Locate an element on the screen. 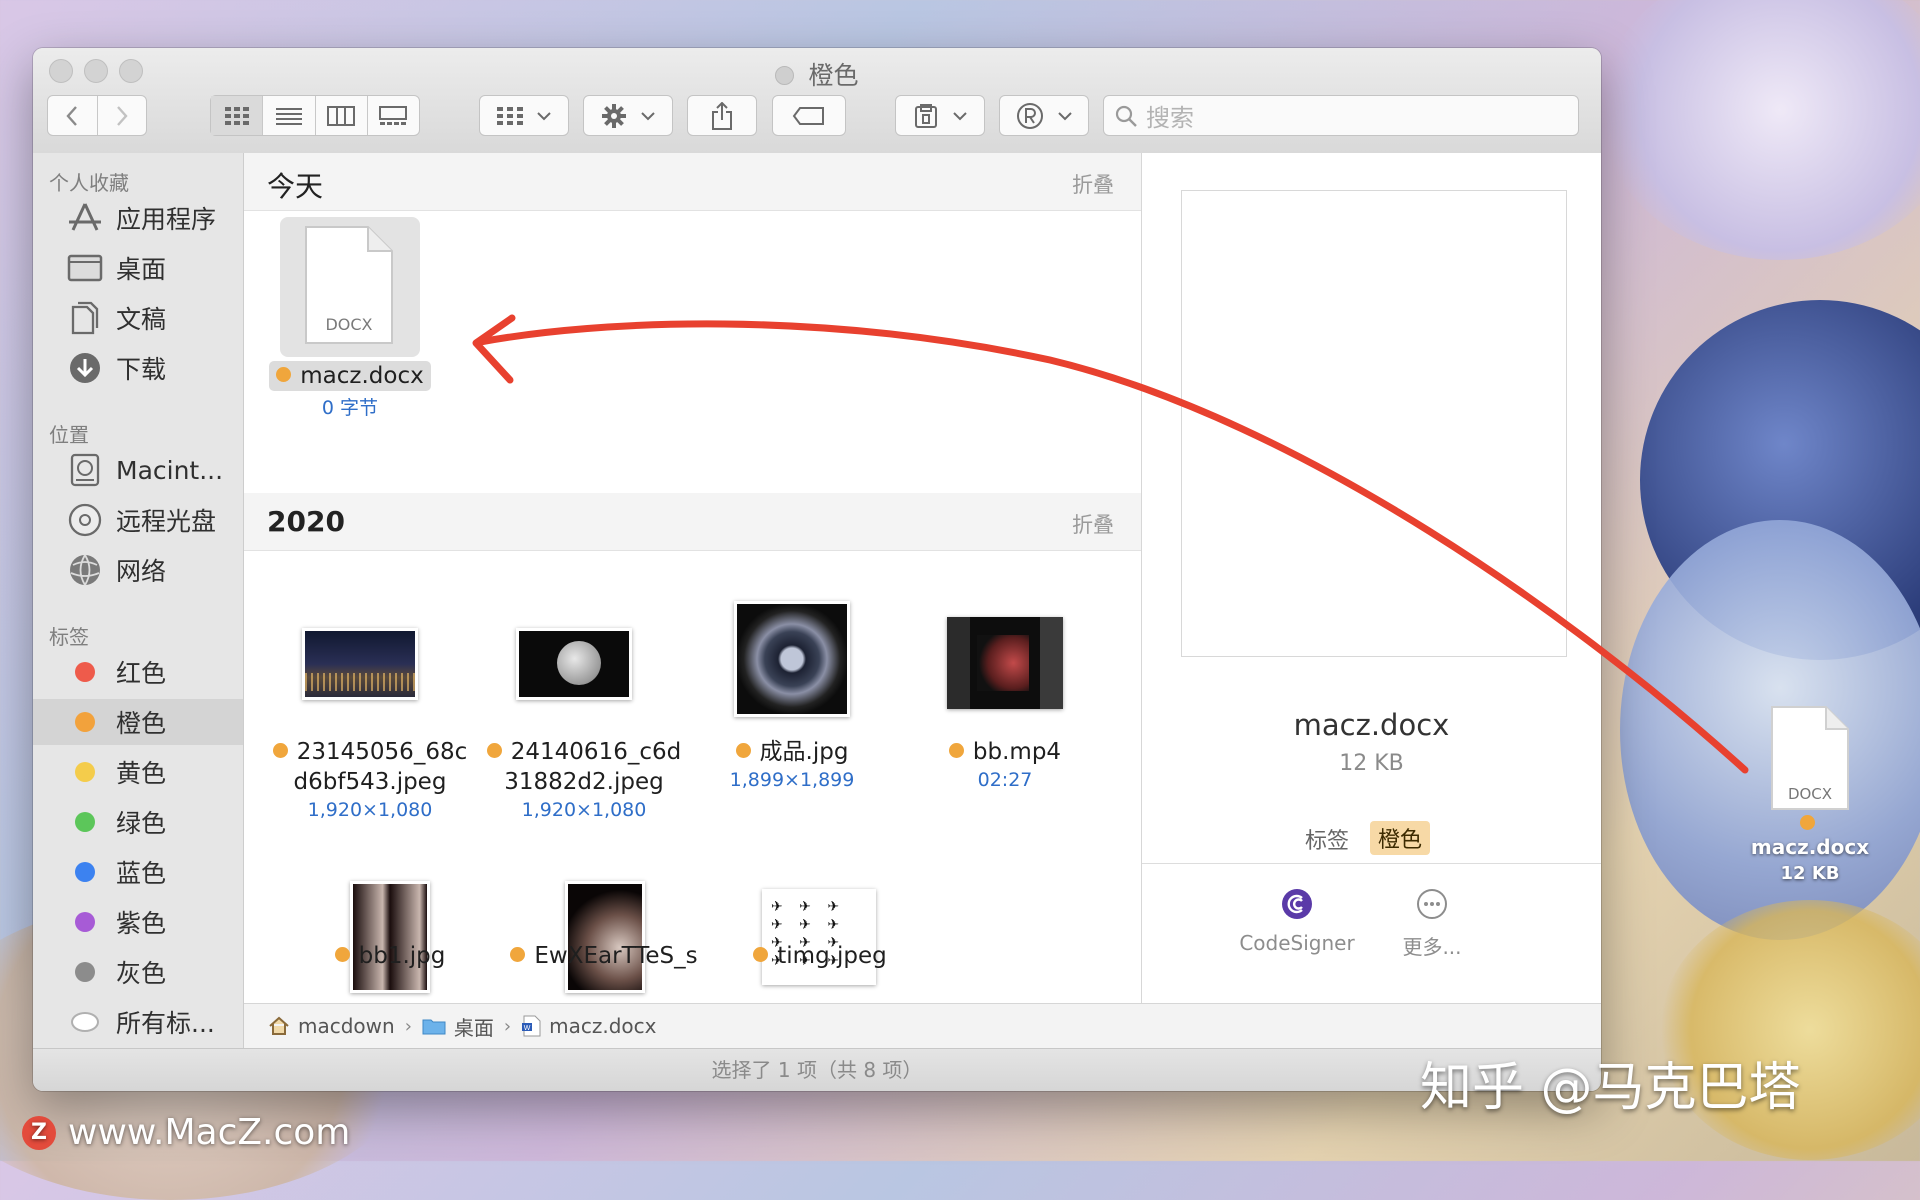 Image resolution: width=1920 pixels, height=1200 pixels. search-field: 搜索 is located at coordinates (1341, 115).